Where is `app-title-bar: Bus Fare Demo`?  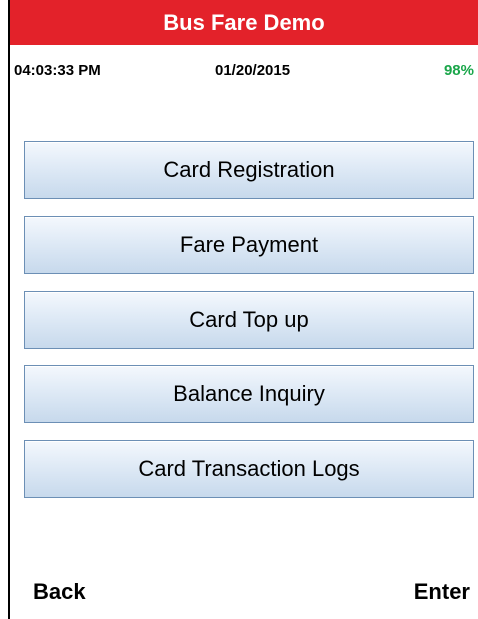
app-title-bar: Bus Fare Demo is located at coordinates (244, 22).